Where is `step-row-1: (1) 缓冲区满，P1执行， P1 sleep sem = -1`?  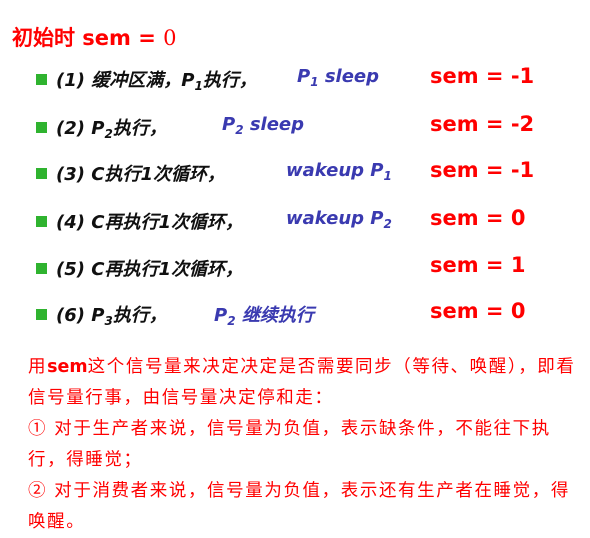
step-row-1: (1) 缓冲区满，P1执行， P1 sleep sem = -1 is located at coordinates (310, 80).